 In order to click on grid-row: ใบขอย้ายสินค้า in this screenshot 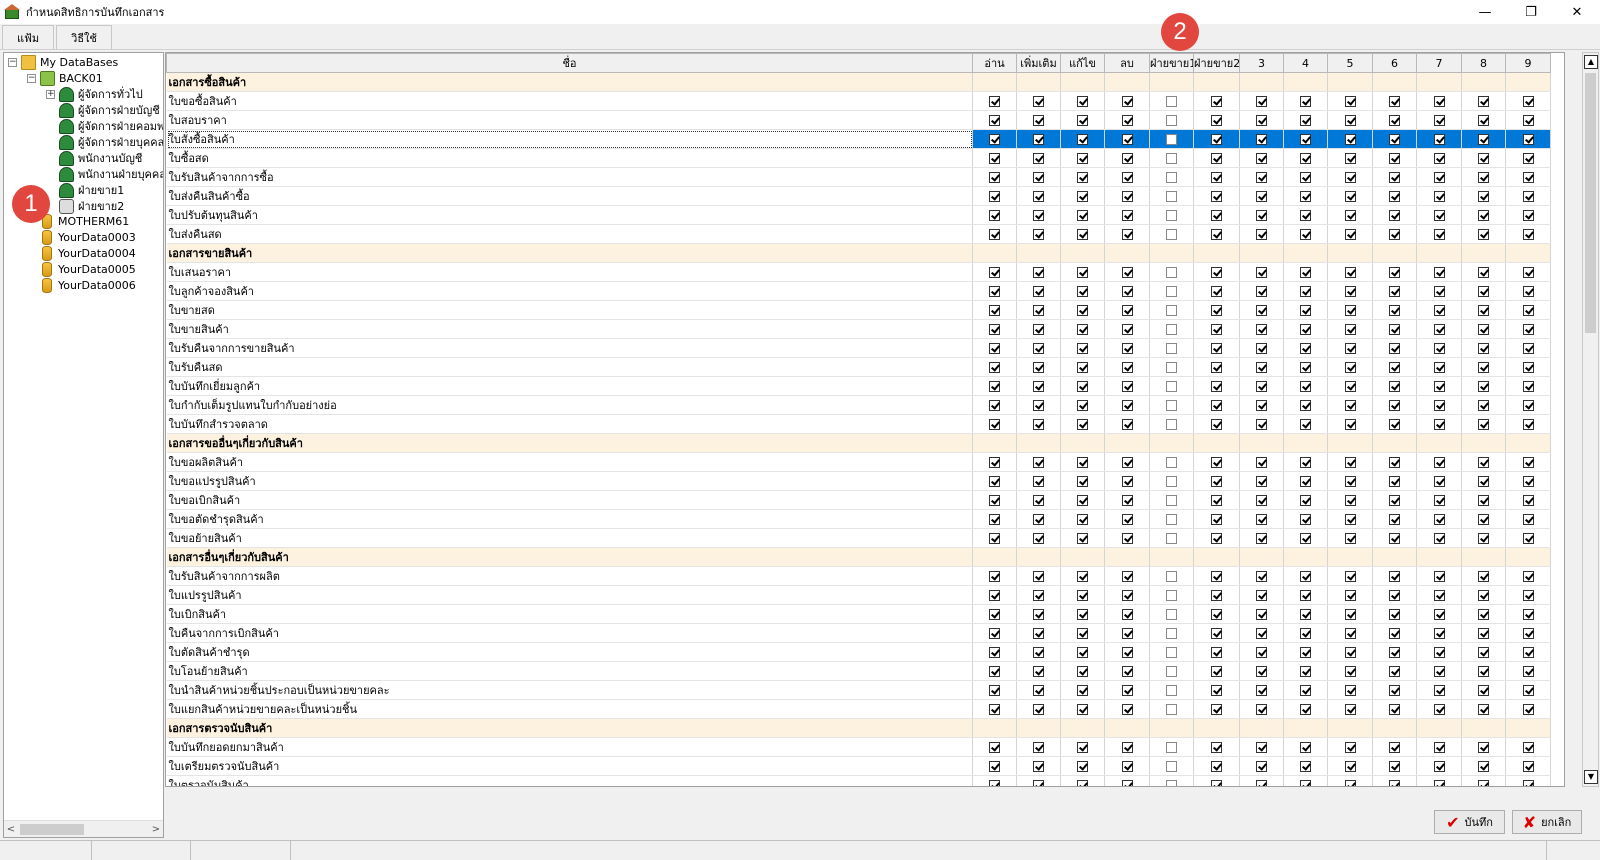, I will do `click(858, 538)`.